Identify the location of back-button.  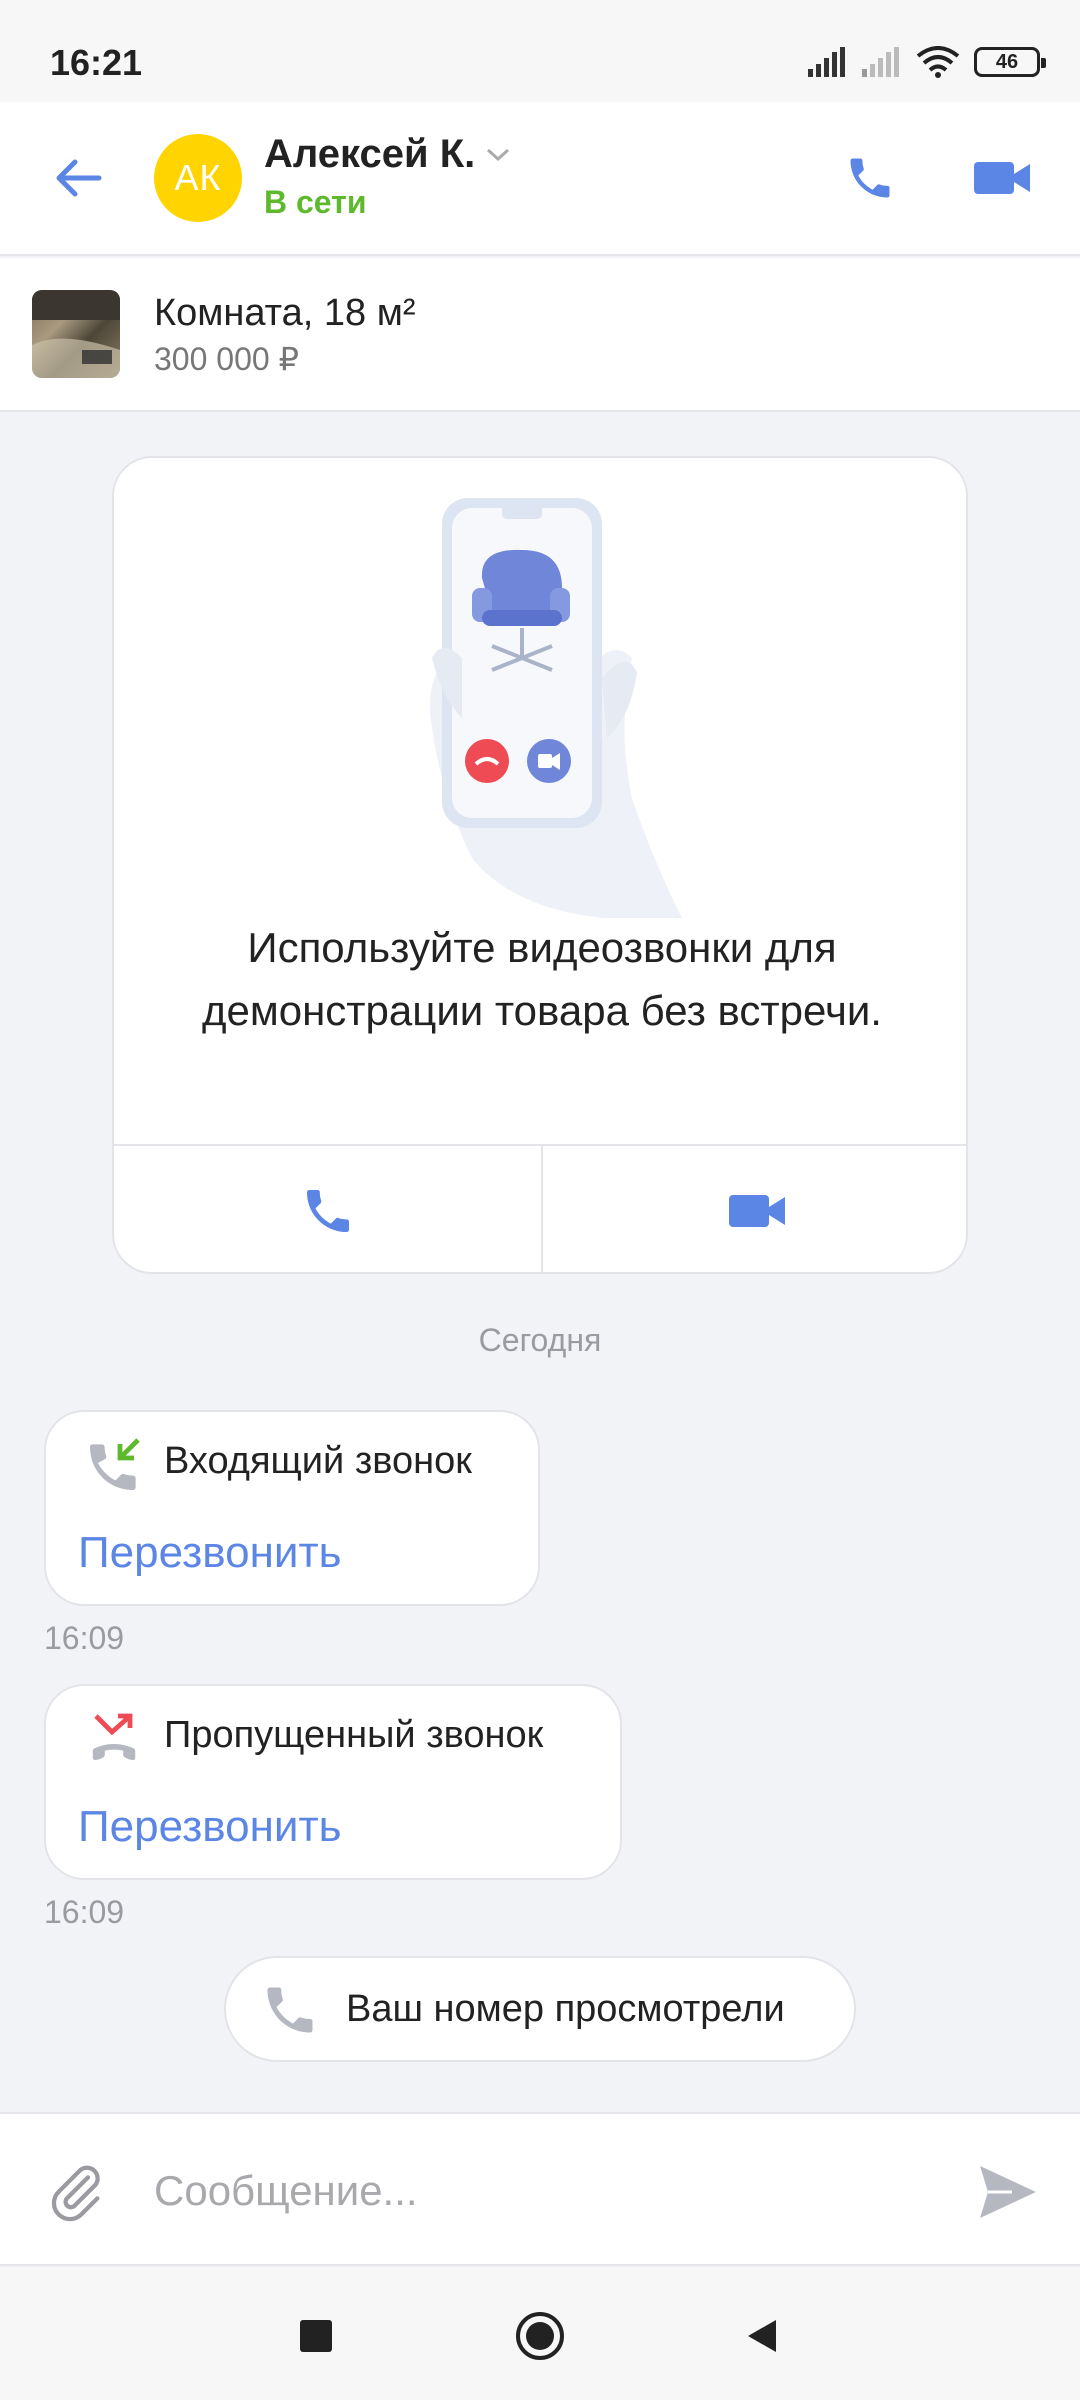
(78, 178).